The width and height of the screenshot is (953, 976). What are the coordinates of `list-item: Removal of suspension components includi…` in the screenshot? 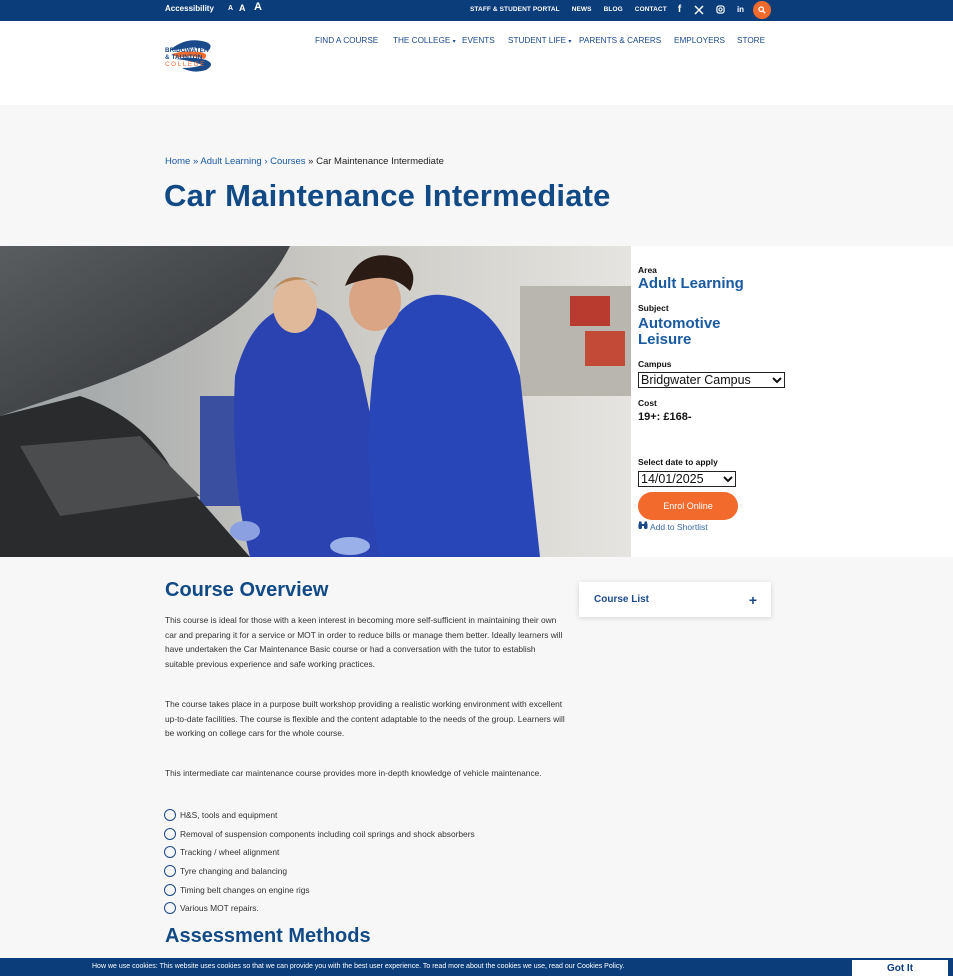 It's located at (319, 834).